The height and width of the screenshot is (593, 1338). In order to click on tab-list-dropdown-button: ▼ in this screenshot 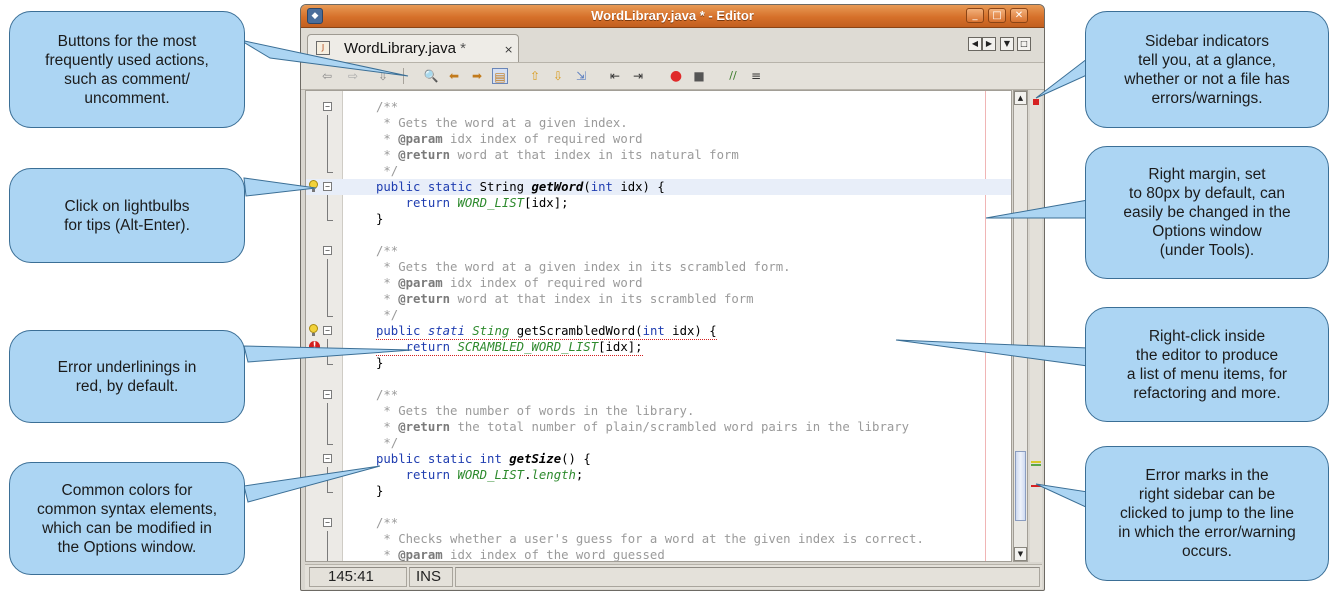, I will do `click(1007, 44)`.